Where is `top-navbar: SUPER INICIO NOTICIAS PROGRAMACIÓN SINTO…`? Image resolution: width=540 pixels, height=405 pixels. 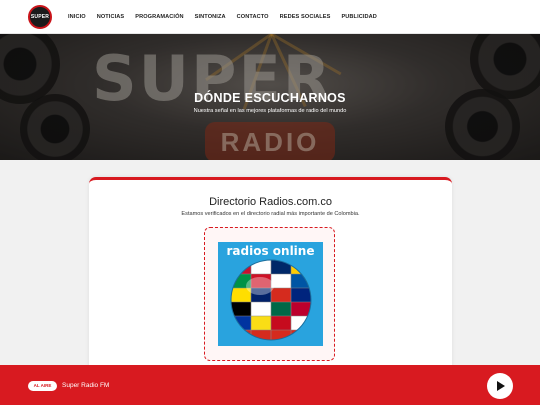
top-navbar: SUPER INICIO NOTICIAS PROGRAMACIÓN SINTO… is located at coordinates (270, 17).